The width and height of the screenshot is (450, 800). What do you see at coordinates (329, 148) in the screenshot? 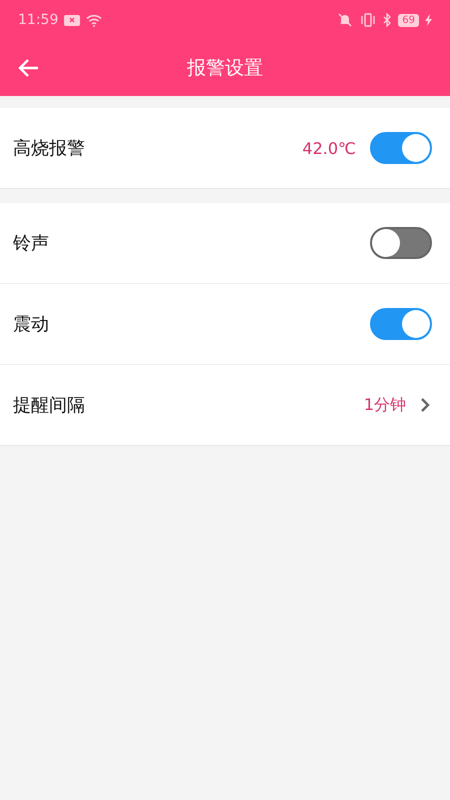
I see `setting-value: 42.0℃` at bounding box center [329, 148].